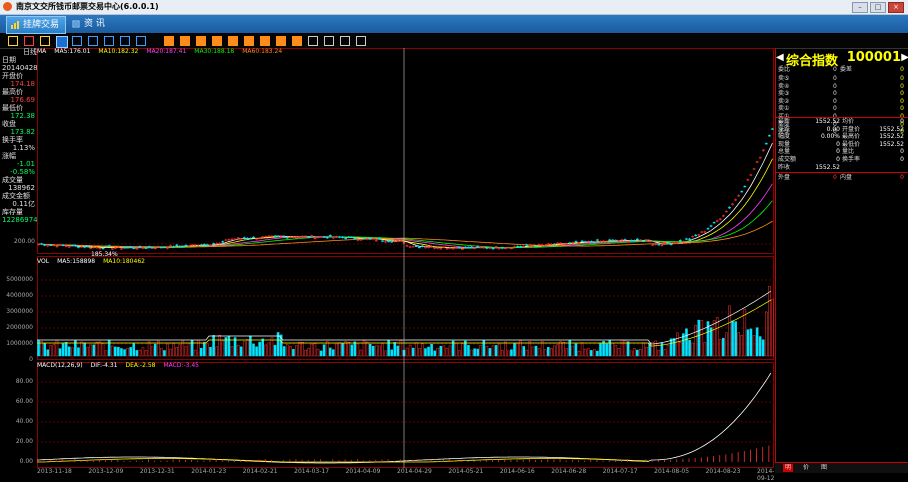 The width and height of the screenshot is (908, 482). What do you see at coordinates (9, 156) in the screenshot?
I see `left-label: 涨幅` at bounding box center [9, 156].